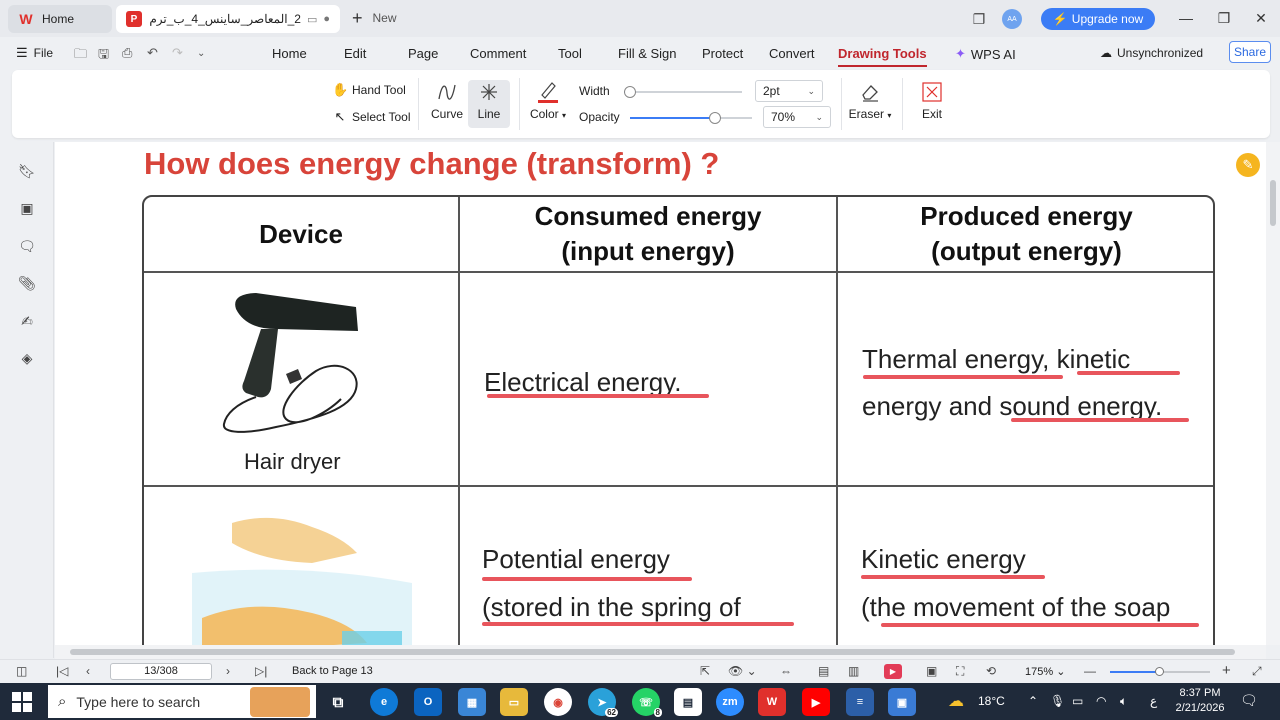  Describe the element at coordinates (312, 19) in the screenshot. I see `monitor-icon: ▭` at that location.